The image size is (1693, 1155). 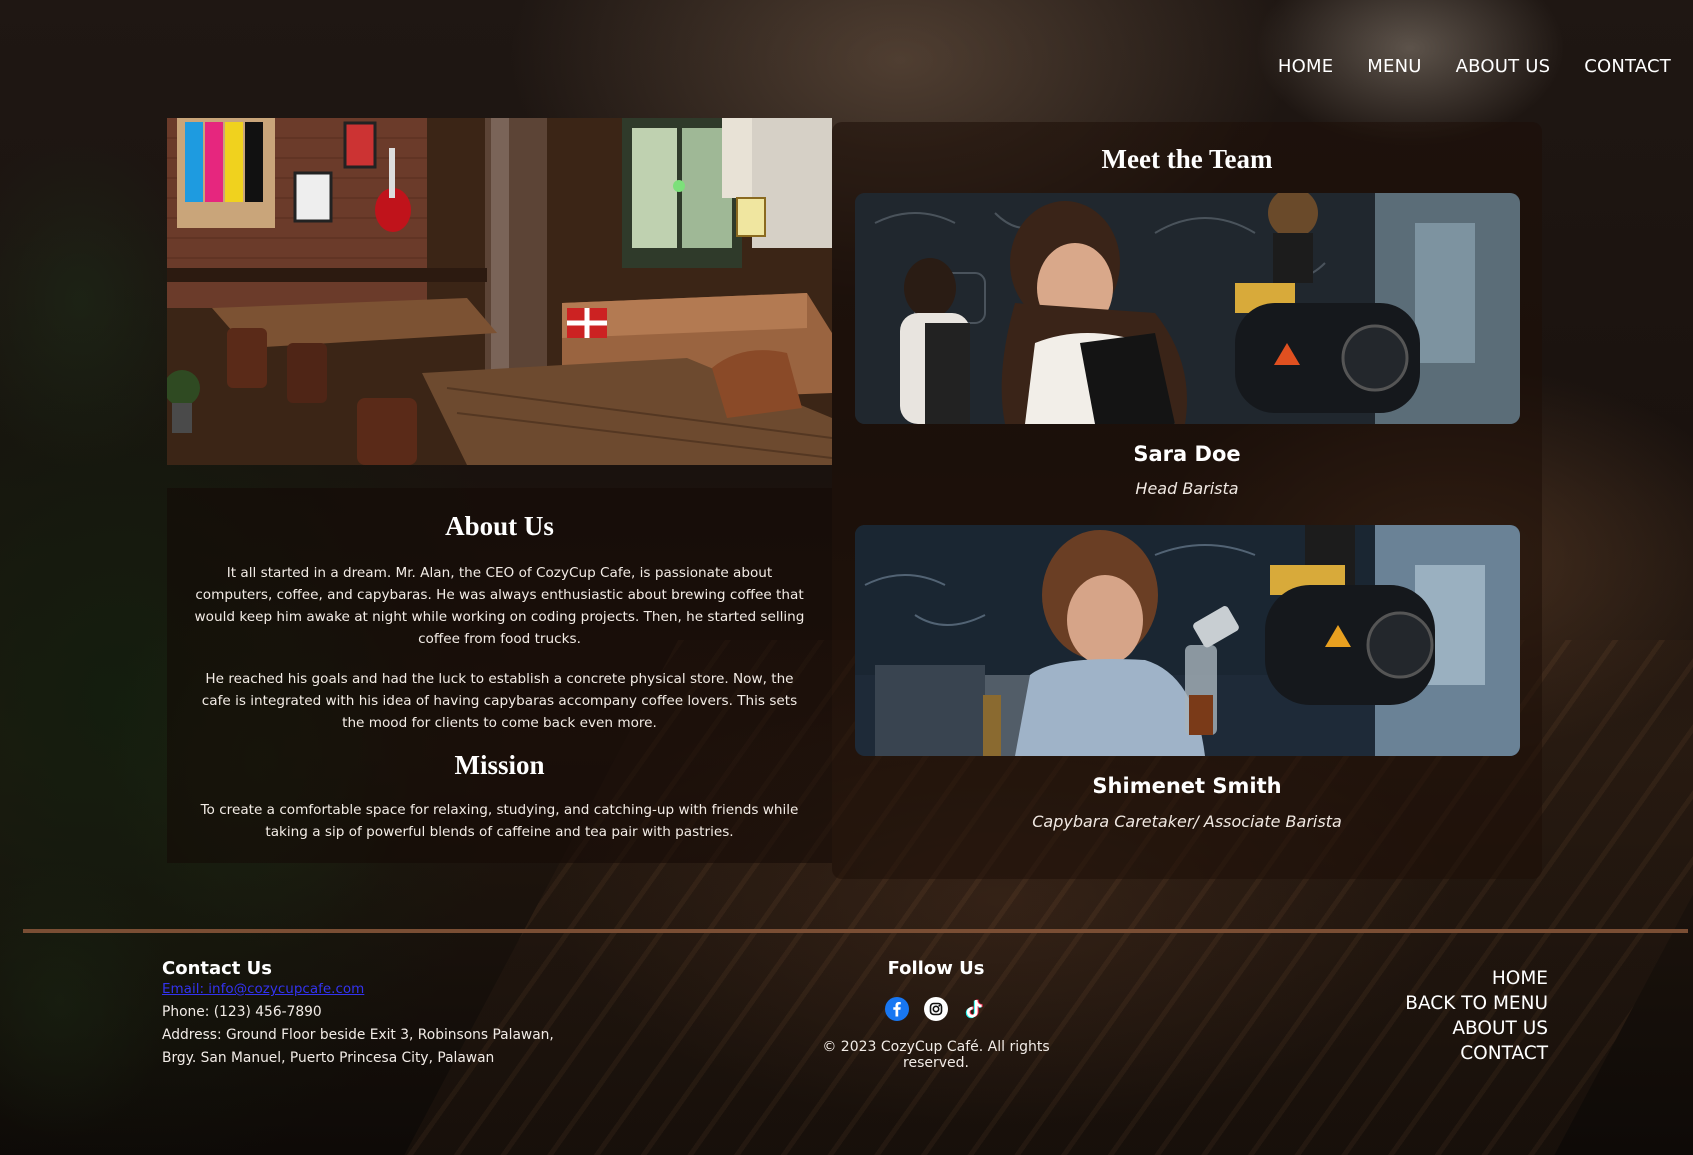 I want to click on member-role-2: Capybara Caretaker/ Associate Barista, so click(x=1187, y=821).